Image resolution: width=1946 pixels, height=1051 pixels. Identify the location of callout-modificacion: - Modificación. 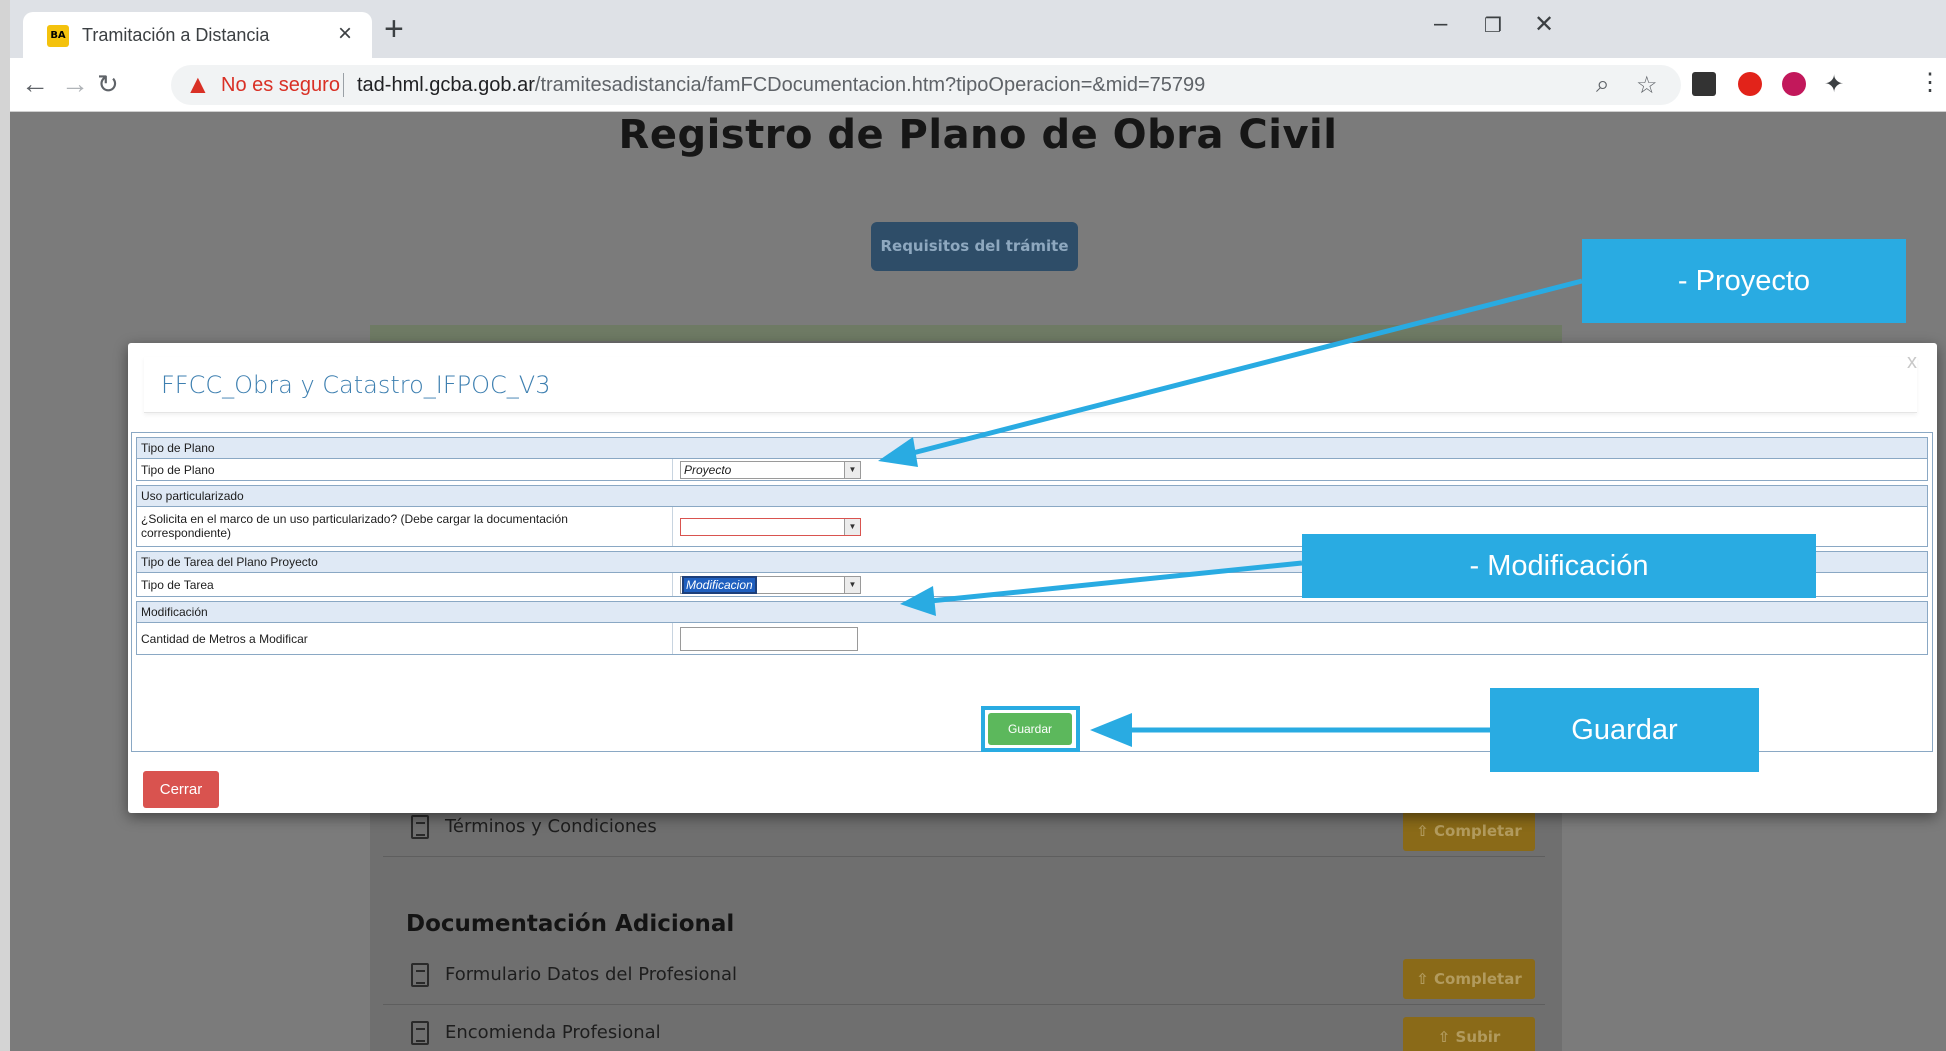
(1559, 566).